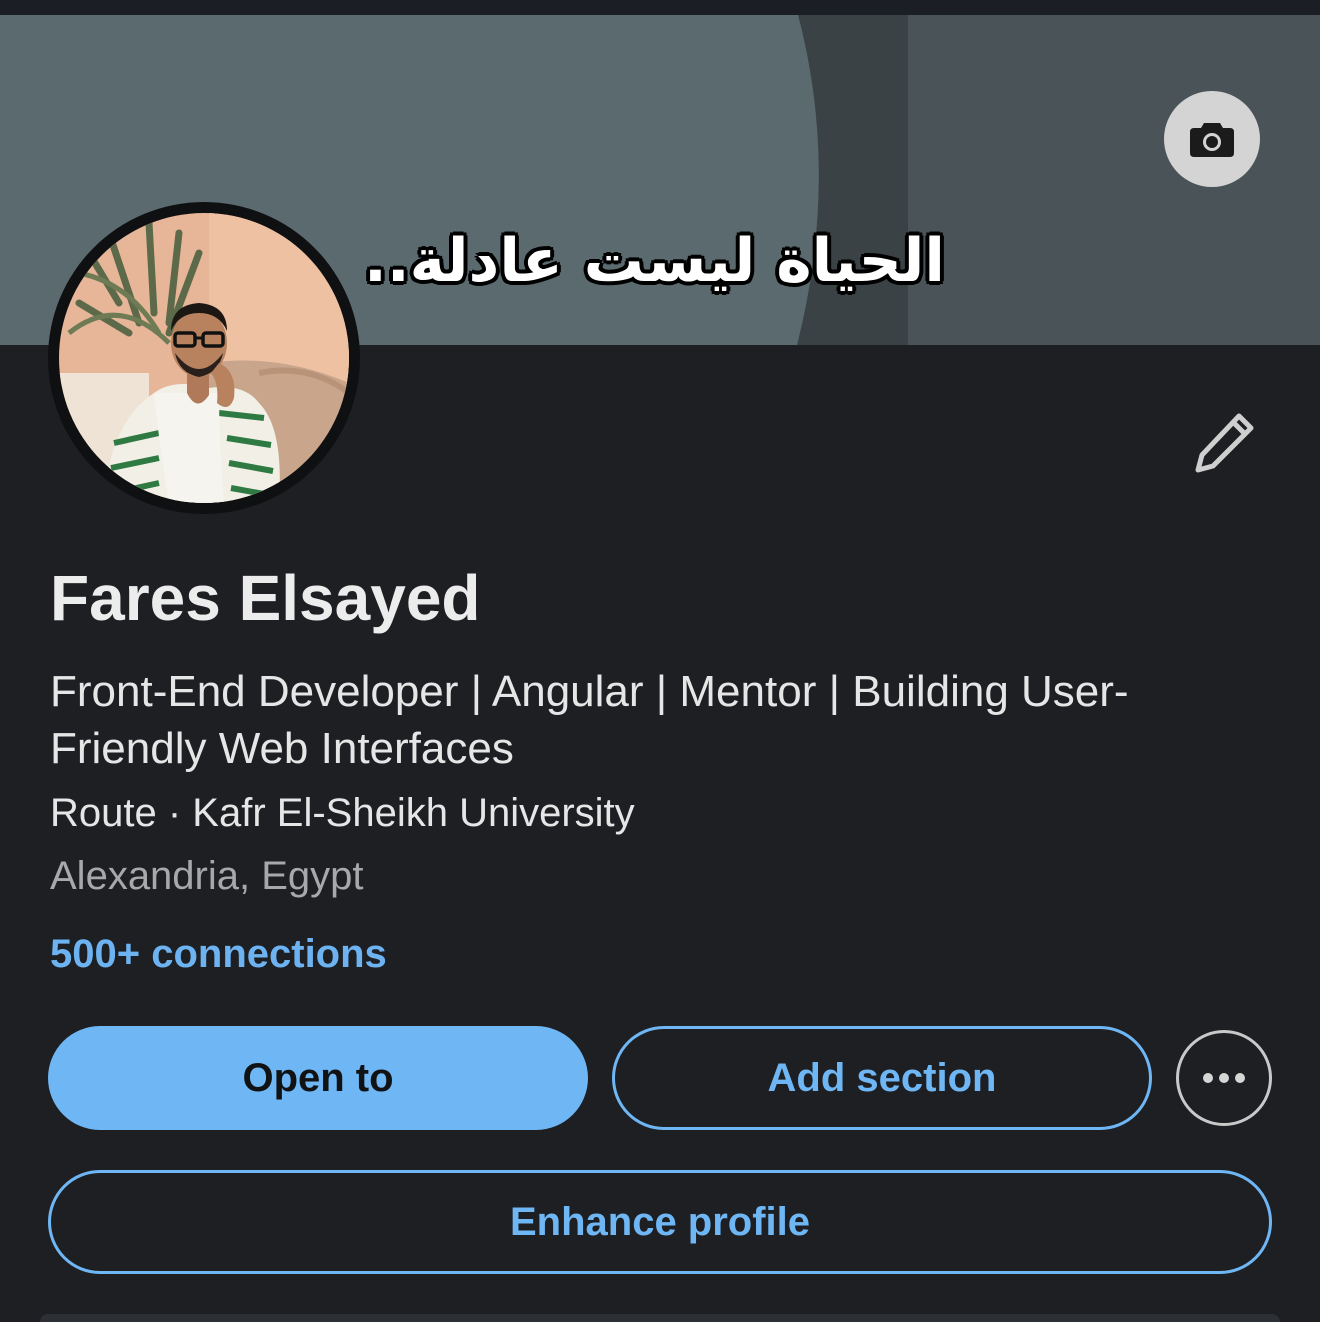 This screenshot has width=1320, height=1322. I want to click on edit-banner-button, so click(1212, 139).